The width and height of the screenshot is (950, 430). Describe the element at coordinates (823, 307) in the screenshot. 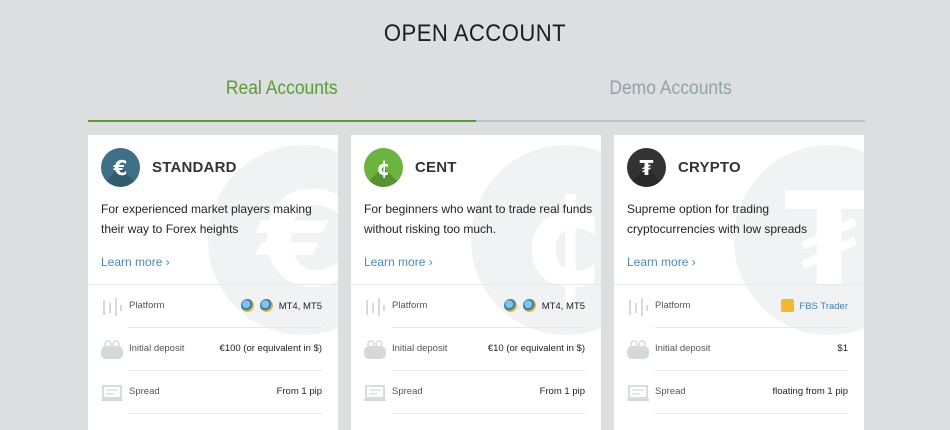

I see `platform-value: FBS Trader` at that location.